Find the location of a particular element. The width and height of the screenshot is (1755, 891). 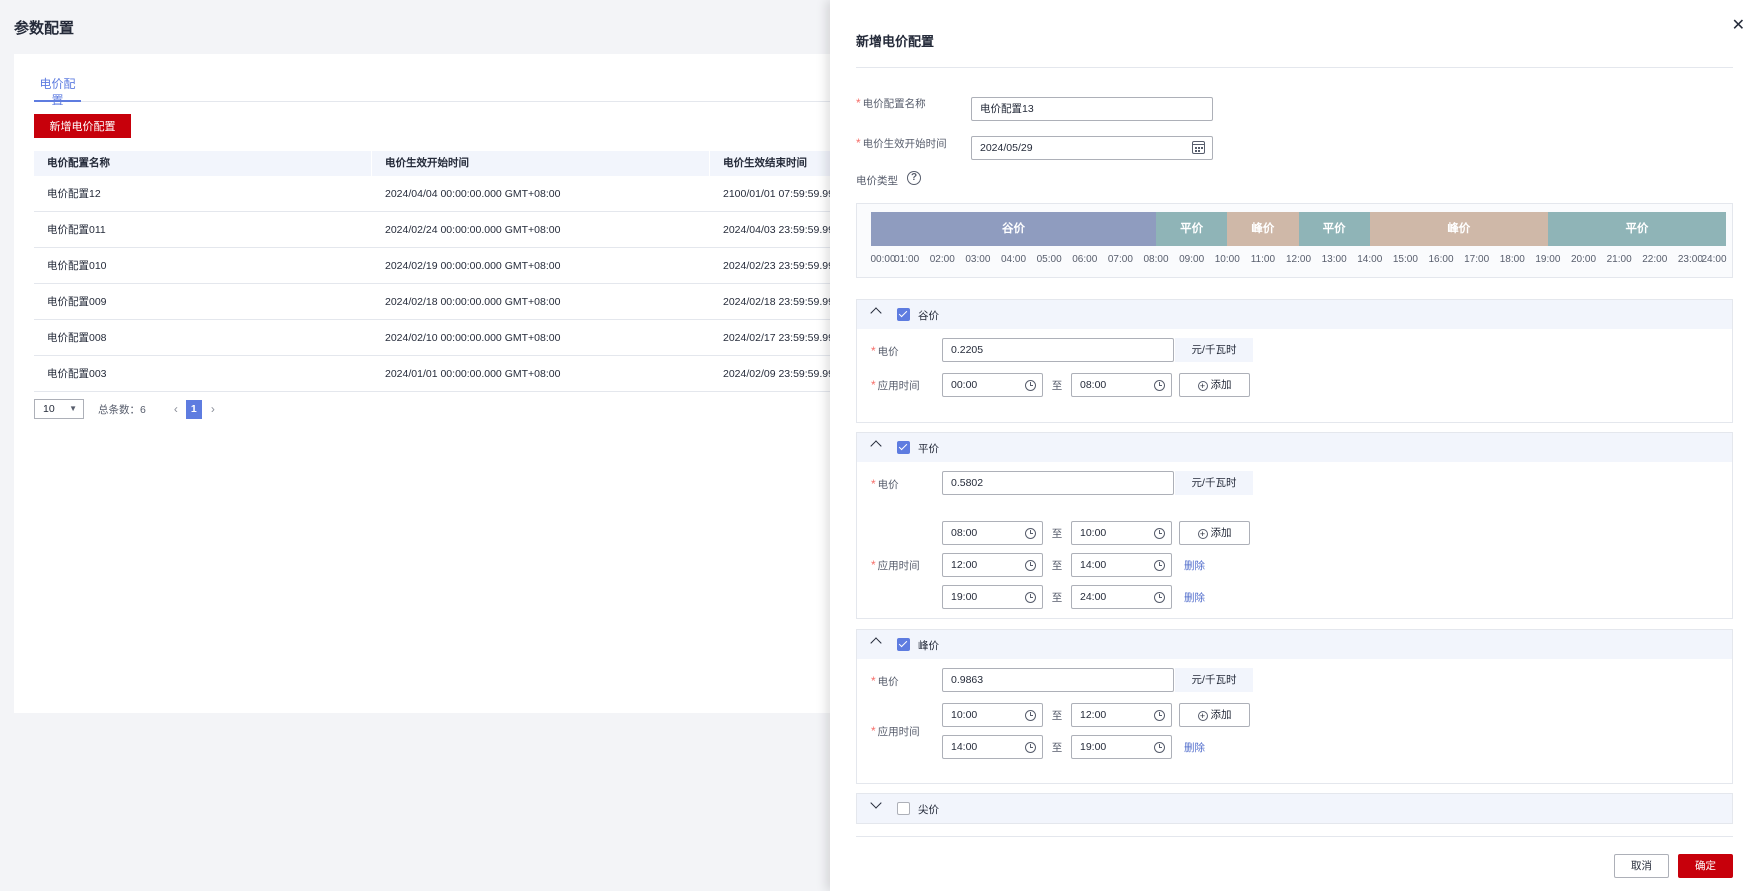

help-icon: ? is located at coordinates (914, 178).